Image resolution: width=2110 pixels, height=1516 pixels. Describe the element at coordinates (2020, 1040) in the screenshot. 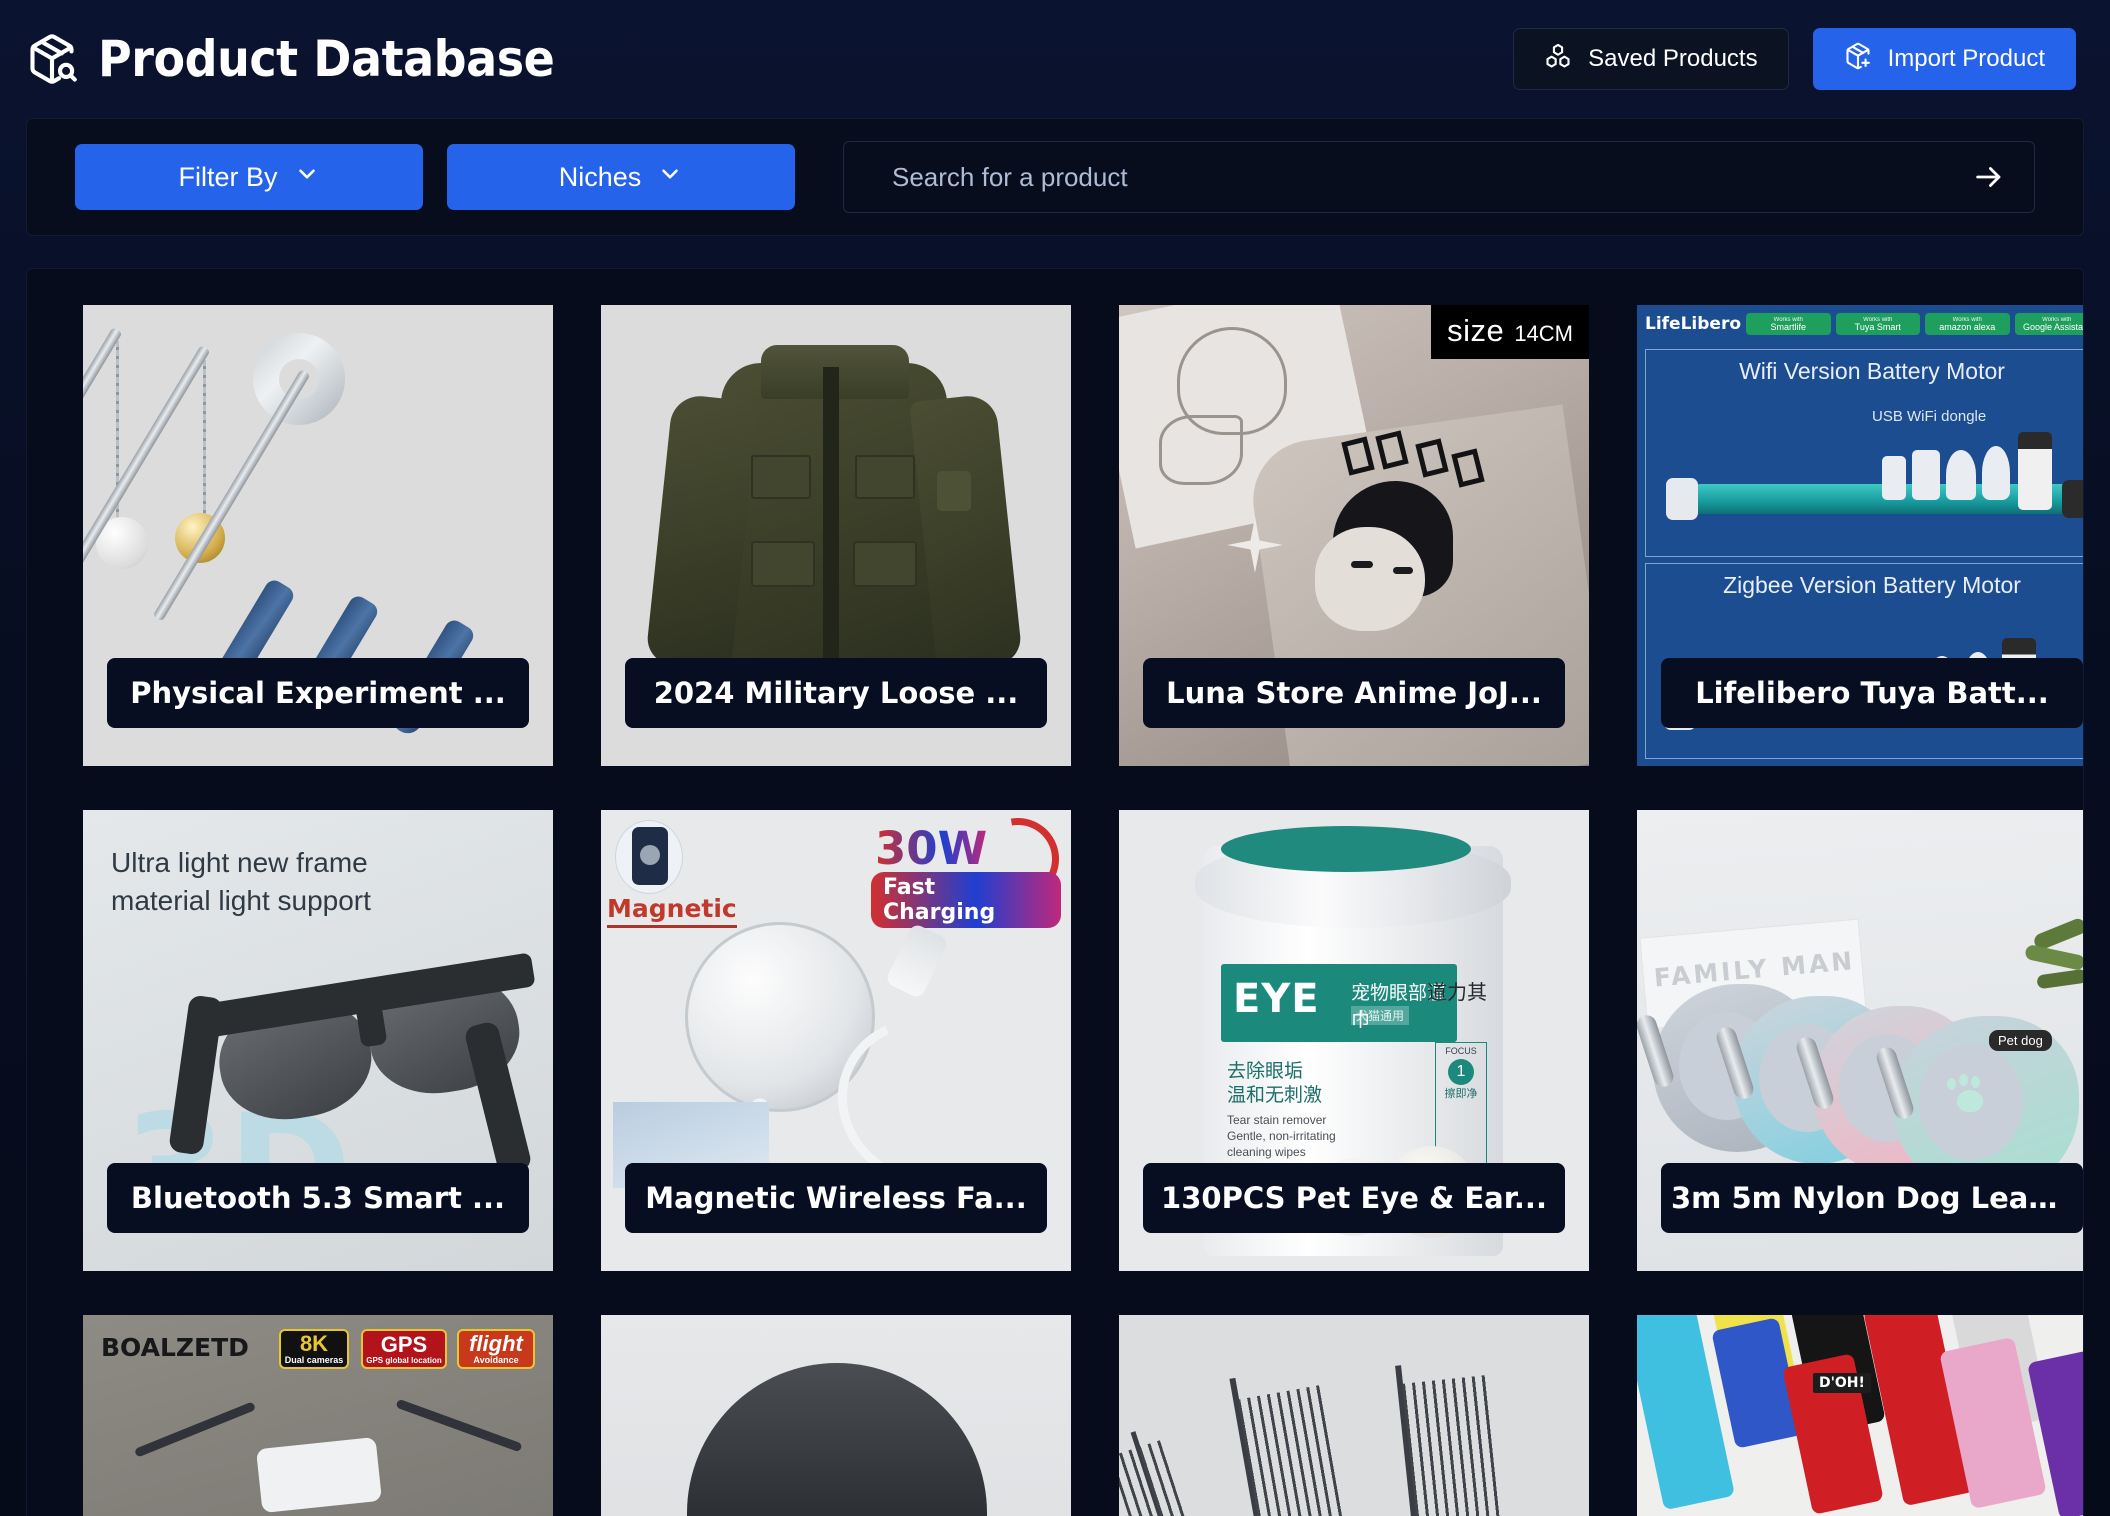

I see `brand-badge: Pet dog` at that location.